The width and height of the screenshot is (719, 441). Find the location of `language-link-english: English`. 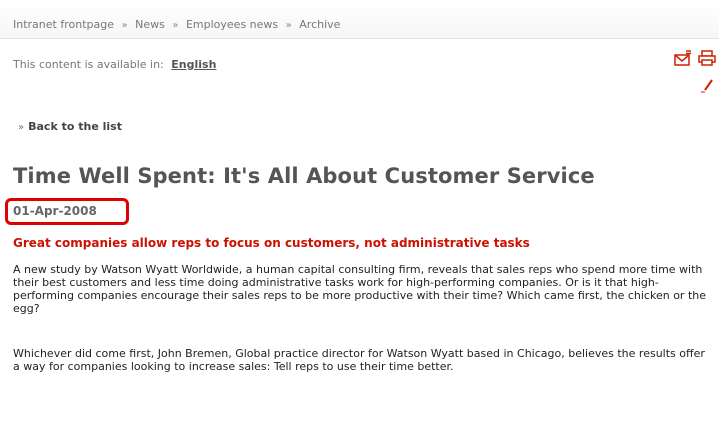

language-link-english: English is located at coordinates (193, 64).